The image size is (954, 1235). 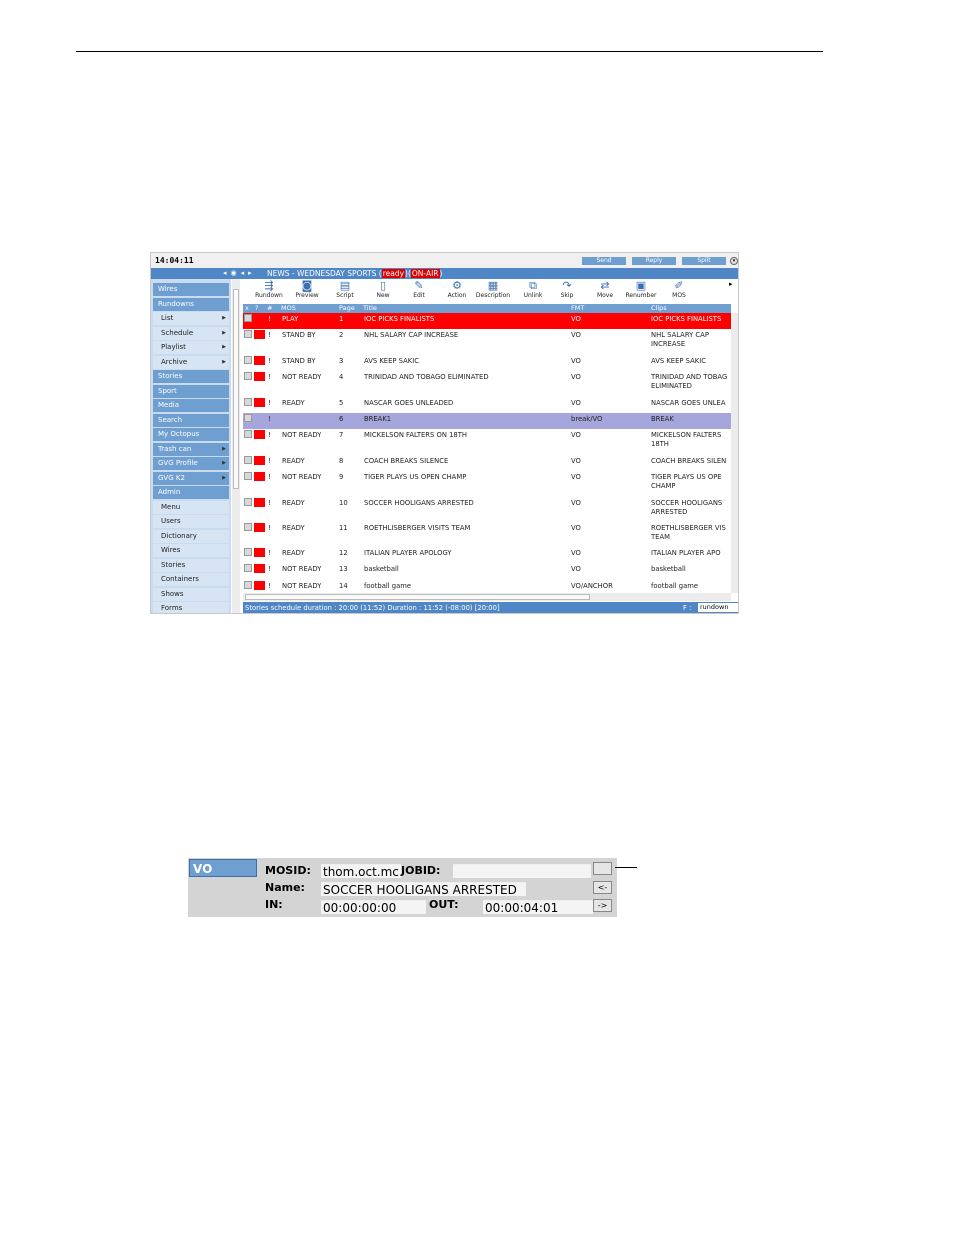 What do you see at coordinates (170, 419) in the screenshot?
I see `sidebar-item-label: Search` at bounding box center [170, 419].